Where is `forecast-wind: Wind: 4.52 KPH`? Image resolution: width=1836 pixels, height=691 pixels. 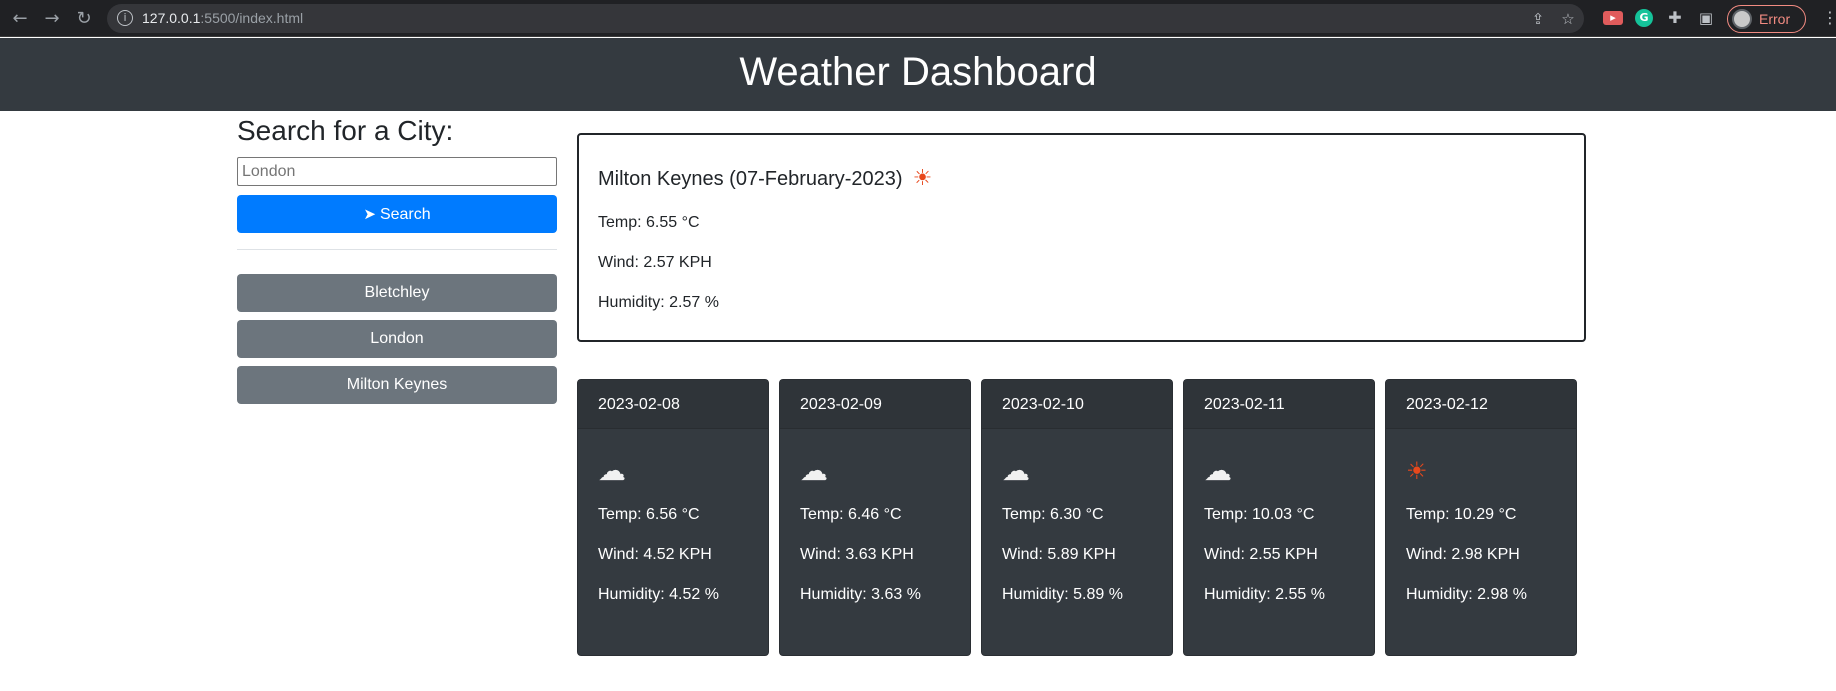 forecast-wind: Wind: 4.52 KPH is located at coordinates (655, 554).